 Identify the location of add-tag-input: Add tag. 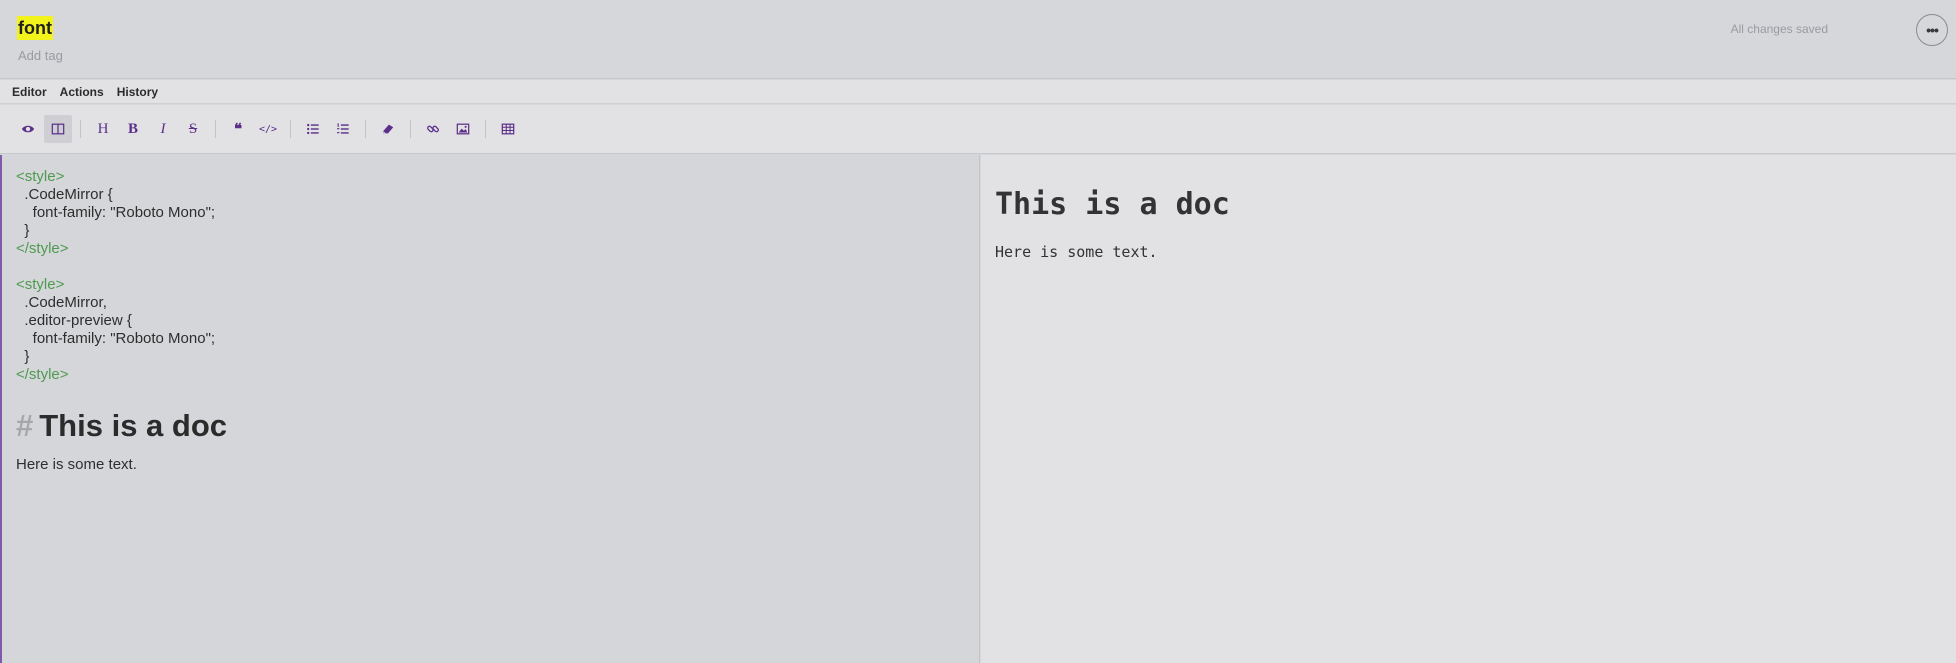
(40, 55).